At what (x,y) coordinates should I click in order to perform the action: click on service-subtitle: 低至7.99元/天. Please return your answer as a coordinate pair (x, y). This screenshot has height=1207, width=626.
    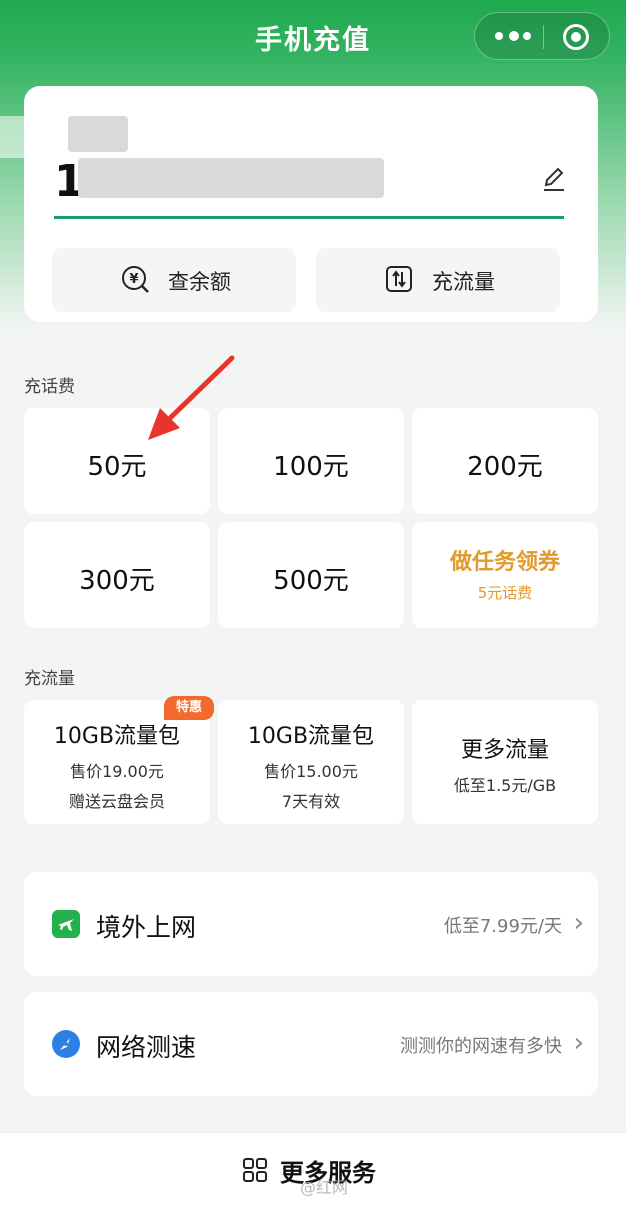
    Looking at the image, I should click on (502, 926).